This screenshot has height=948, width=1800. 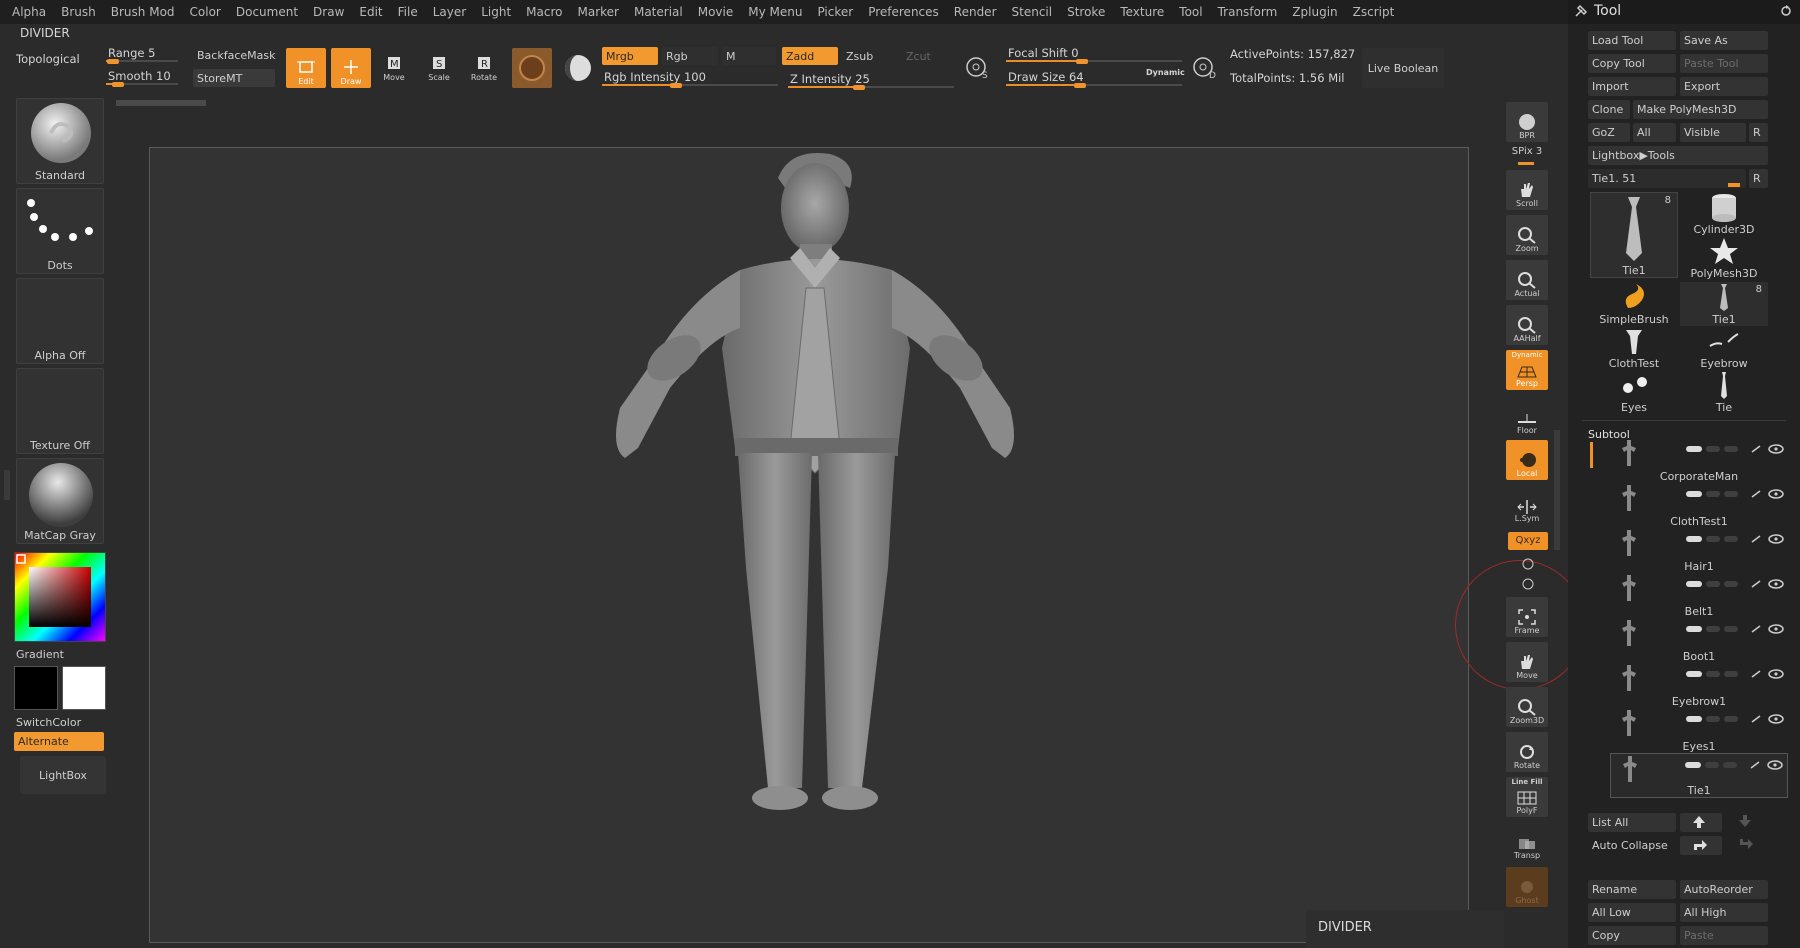 I want to click on menu-file: File, so click(x=408, y=12).